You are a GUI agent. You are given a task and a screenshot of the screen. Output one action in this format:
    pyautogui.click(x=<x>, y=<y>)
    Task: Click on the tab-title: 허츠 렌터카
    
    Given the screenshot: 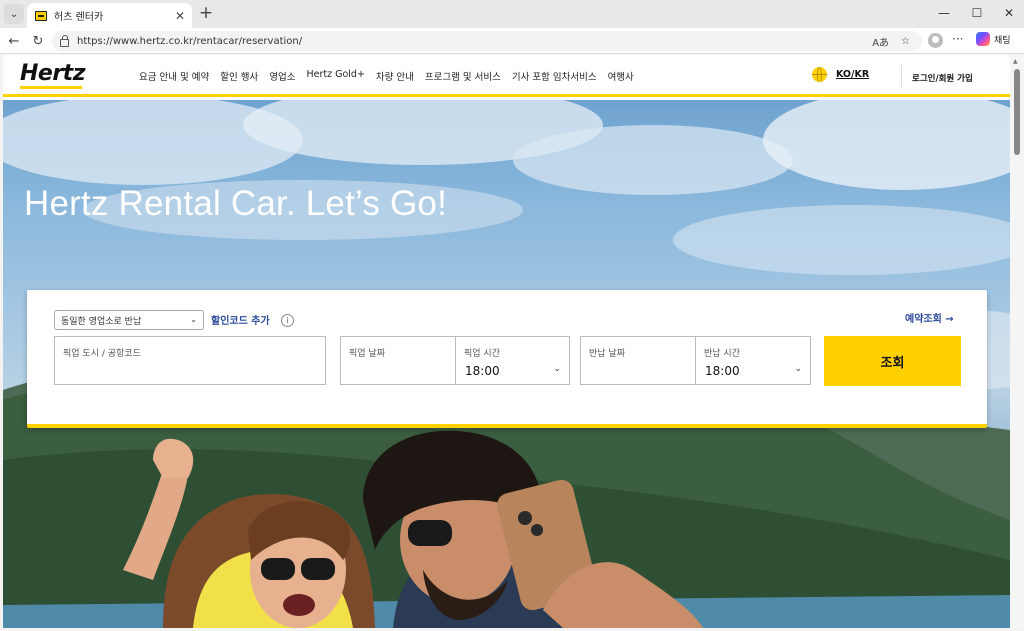 What is the action you would take?
    pyautogui.click(x=79, y=17)
    